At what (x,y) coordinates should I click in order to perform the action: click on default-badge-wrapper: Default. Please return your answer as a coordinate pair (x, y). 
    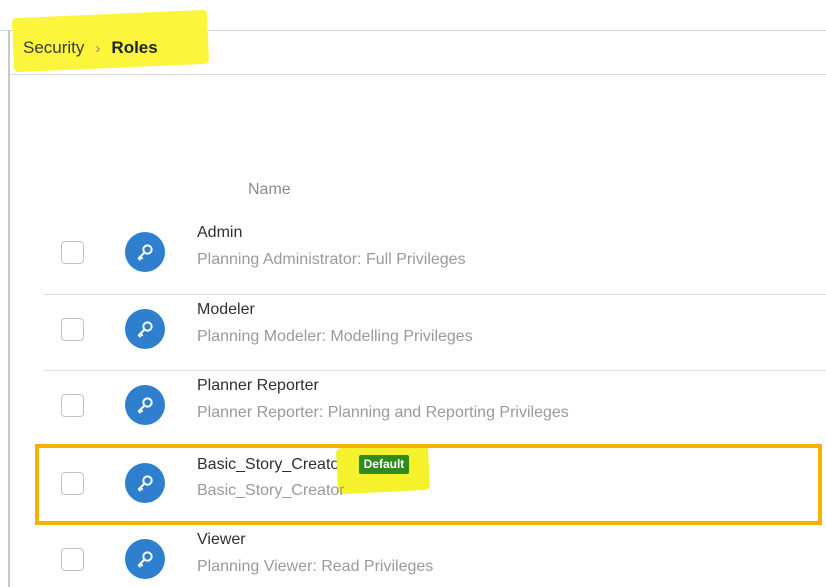
    Looking at the image, I should click on (382, 469).